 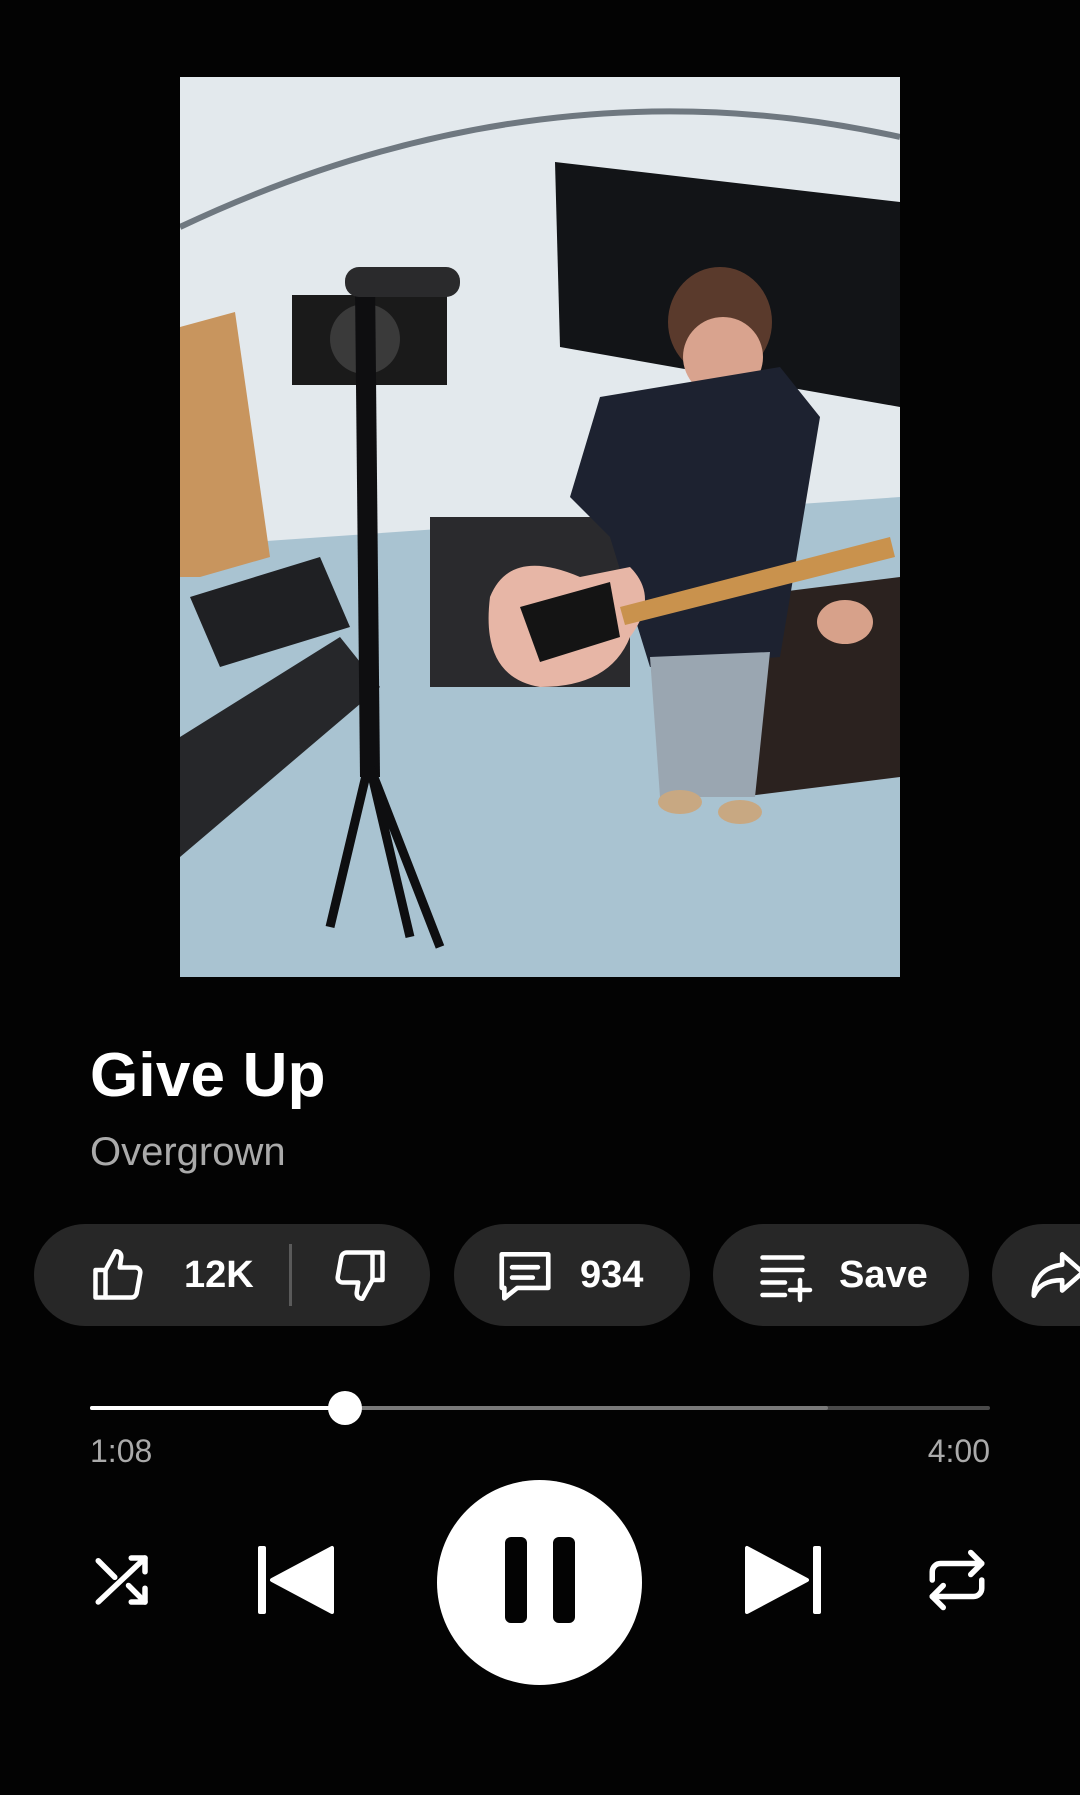 I want to click on thumbs-up-icon, so click(x=118, y=1275).